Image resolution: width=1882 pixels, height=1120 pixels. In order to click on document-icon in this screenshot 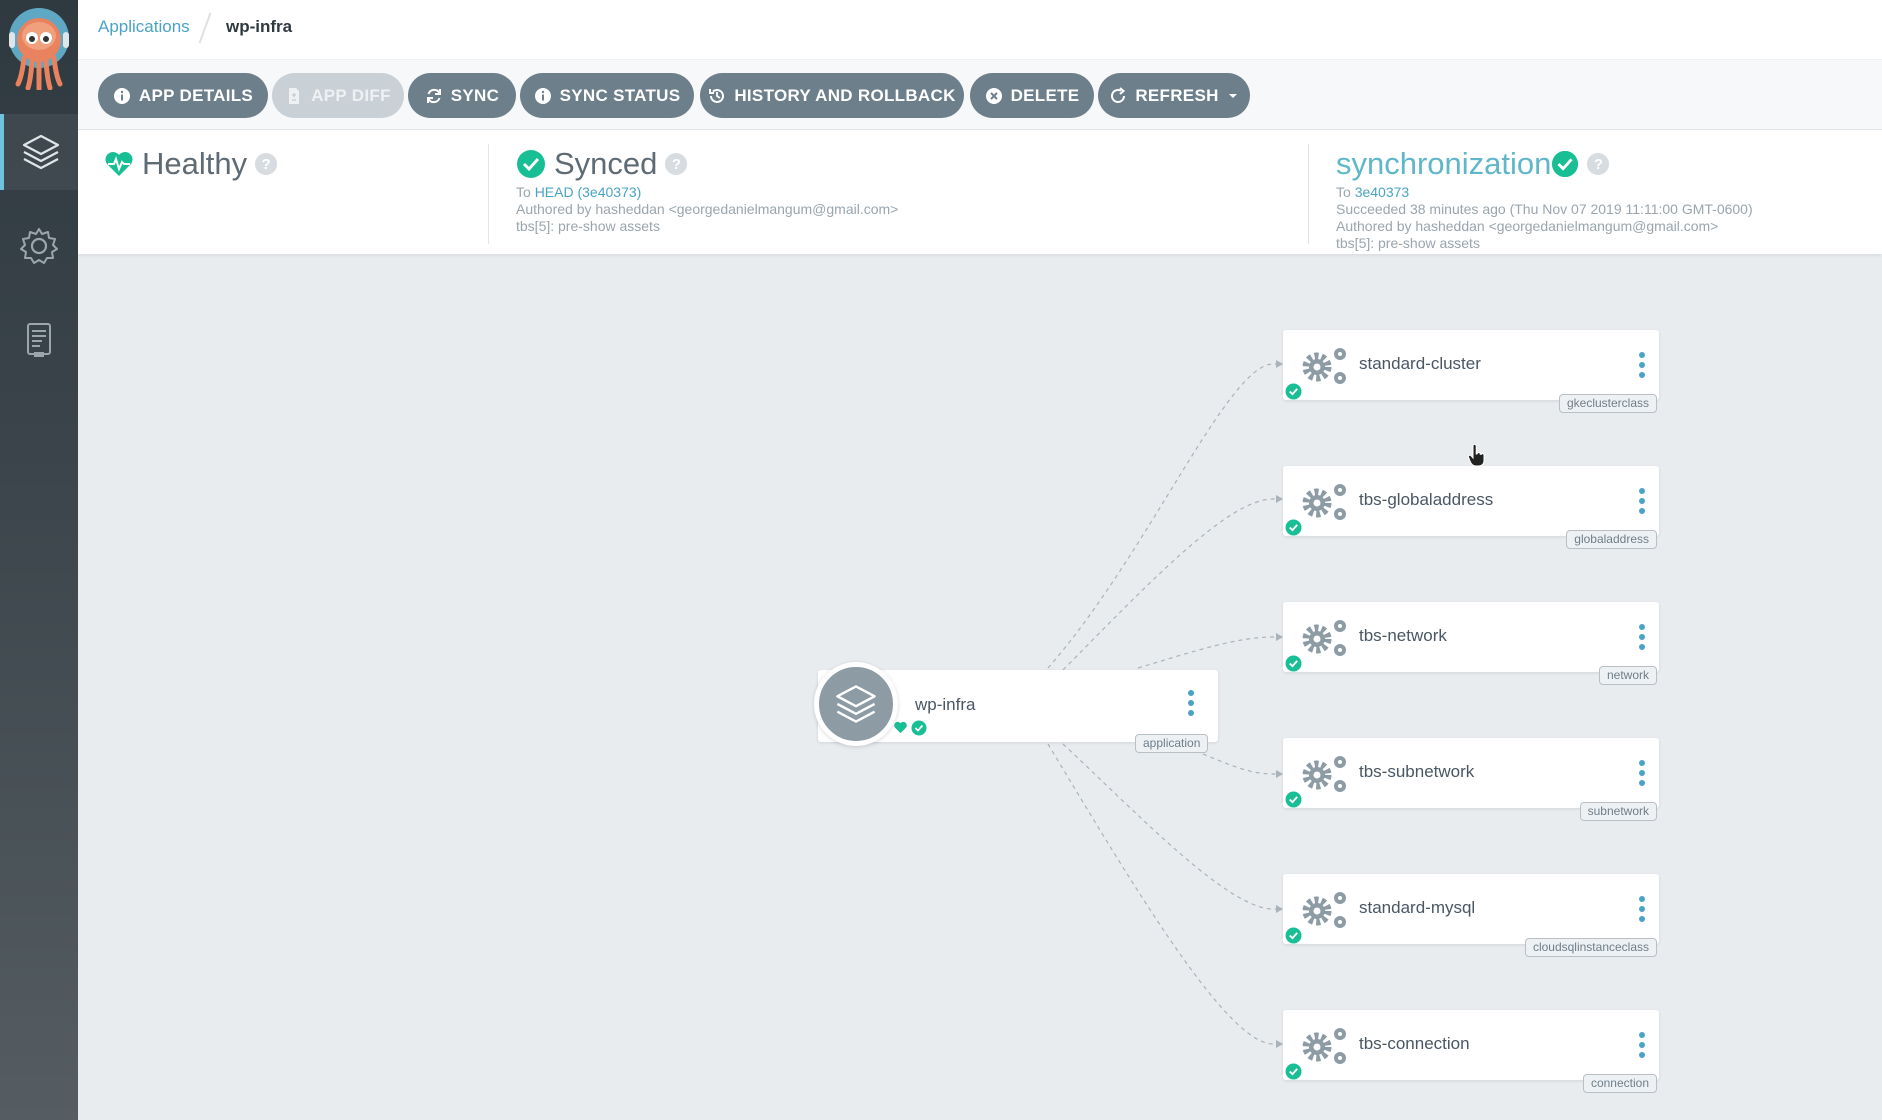, I will do `click(39, 340)`.